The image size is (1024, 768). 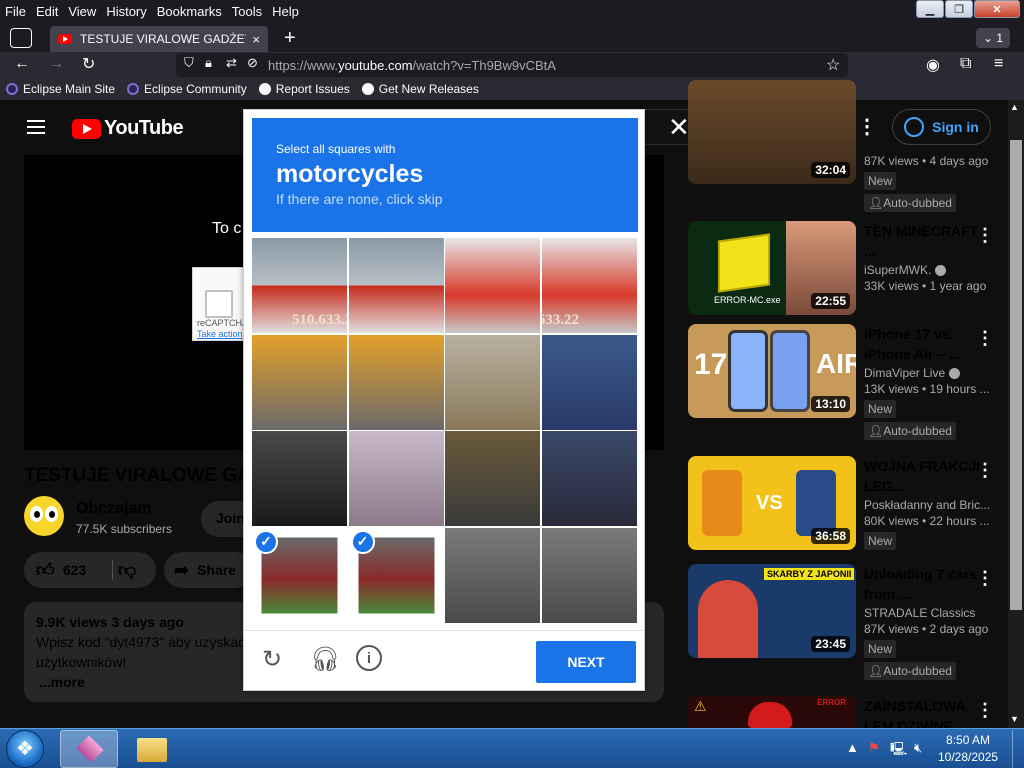 What do you see at coordinates (82, 11) in the screenshot?
I see `menu-view: View` at bounding box center [82, 11].